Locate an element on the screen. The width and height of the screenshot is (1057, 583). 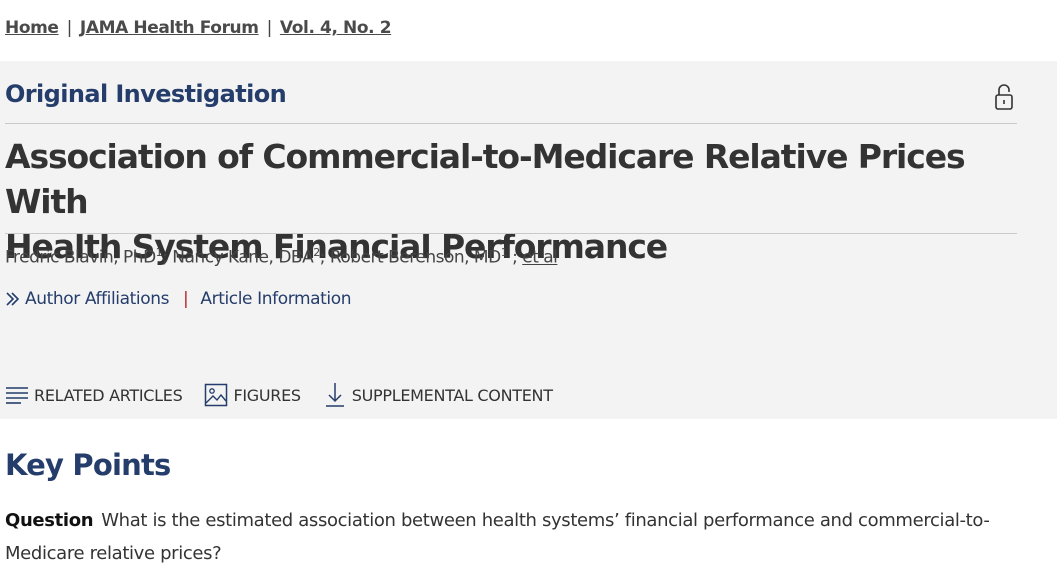
key-points-heading: Key Points is located at coordinates (88, 465).